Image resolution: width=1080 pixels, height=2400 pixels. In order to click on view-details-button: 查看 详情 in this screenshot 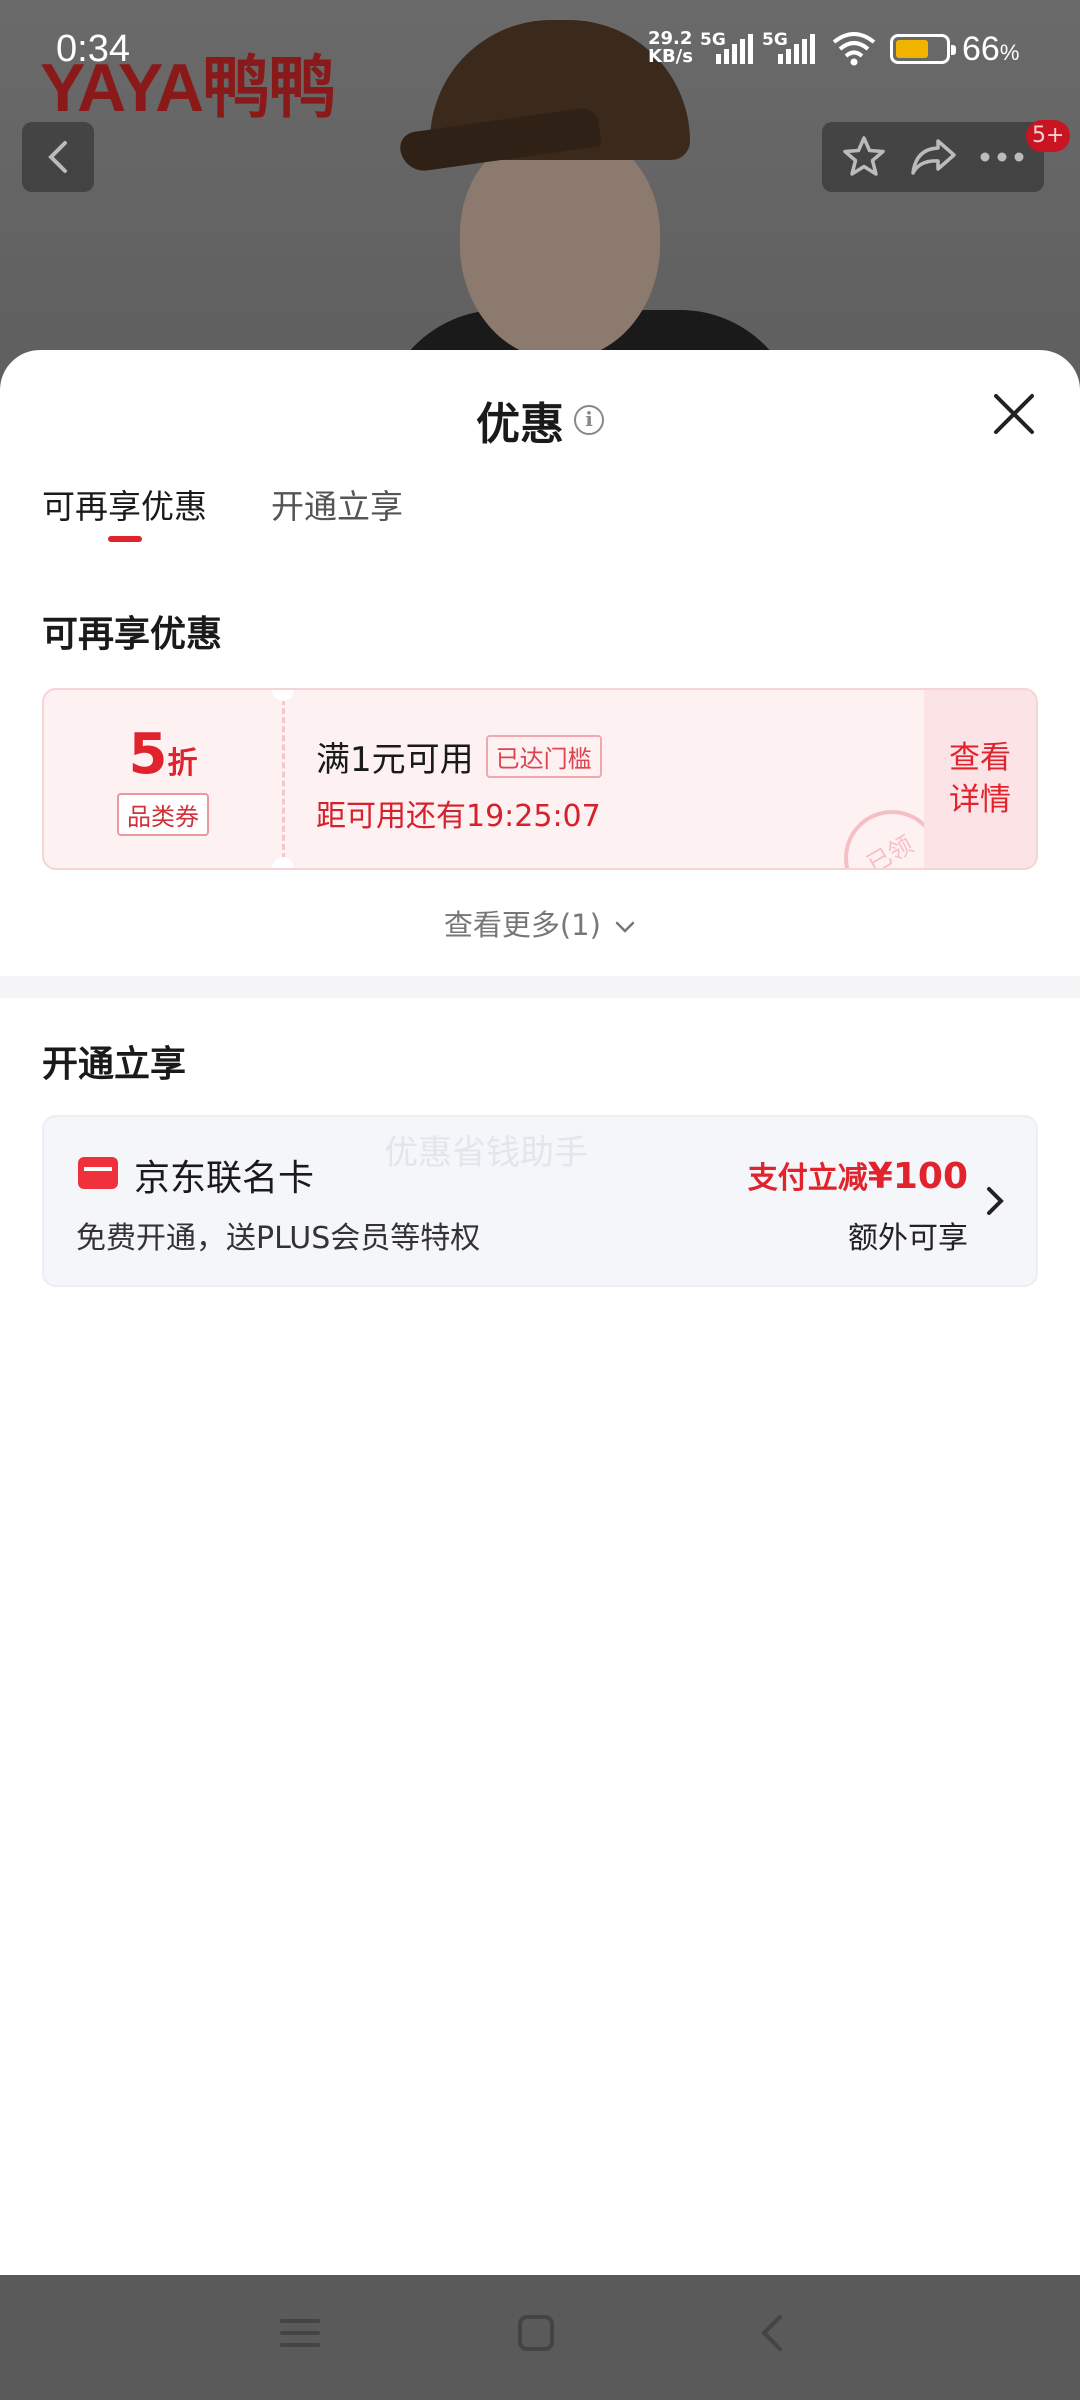, I will do `click(980, 779)`.